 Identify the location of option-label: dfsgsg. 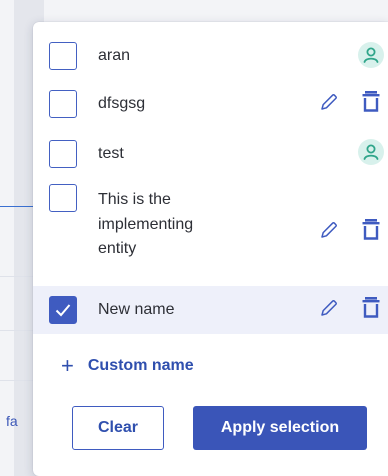
(122, 103).